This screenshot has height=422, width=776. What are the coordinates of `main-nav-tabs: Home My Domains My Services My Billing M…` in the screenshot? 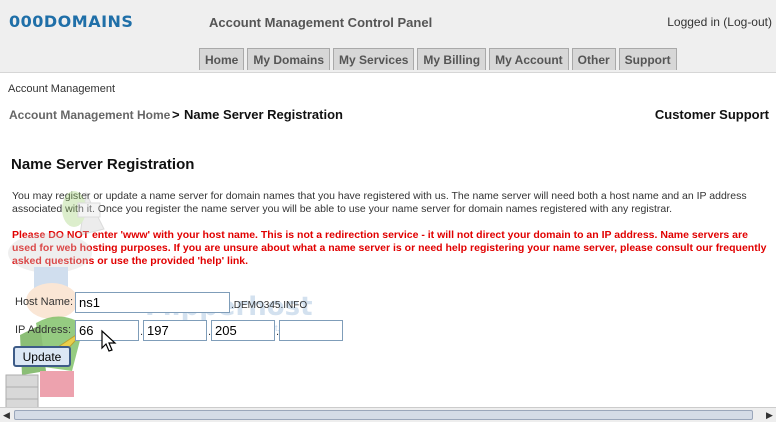 It's located at (438, 59).